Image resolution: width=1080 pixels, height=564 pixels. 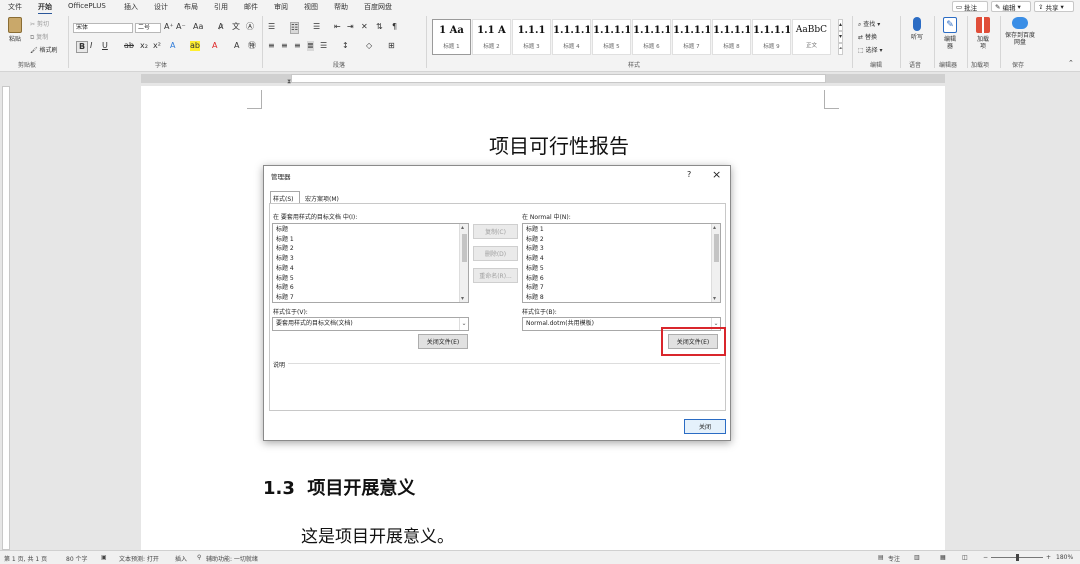 I want to click on tab-help: 帮助, so click(x=341, y=7).